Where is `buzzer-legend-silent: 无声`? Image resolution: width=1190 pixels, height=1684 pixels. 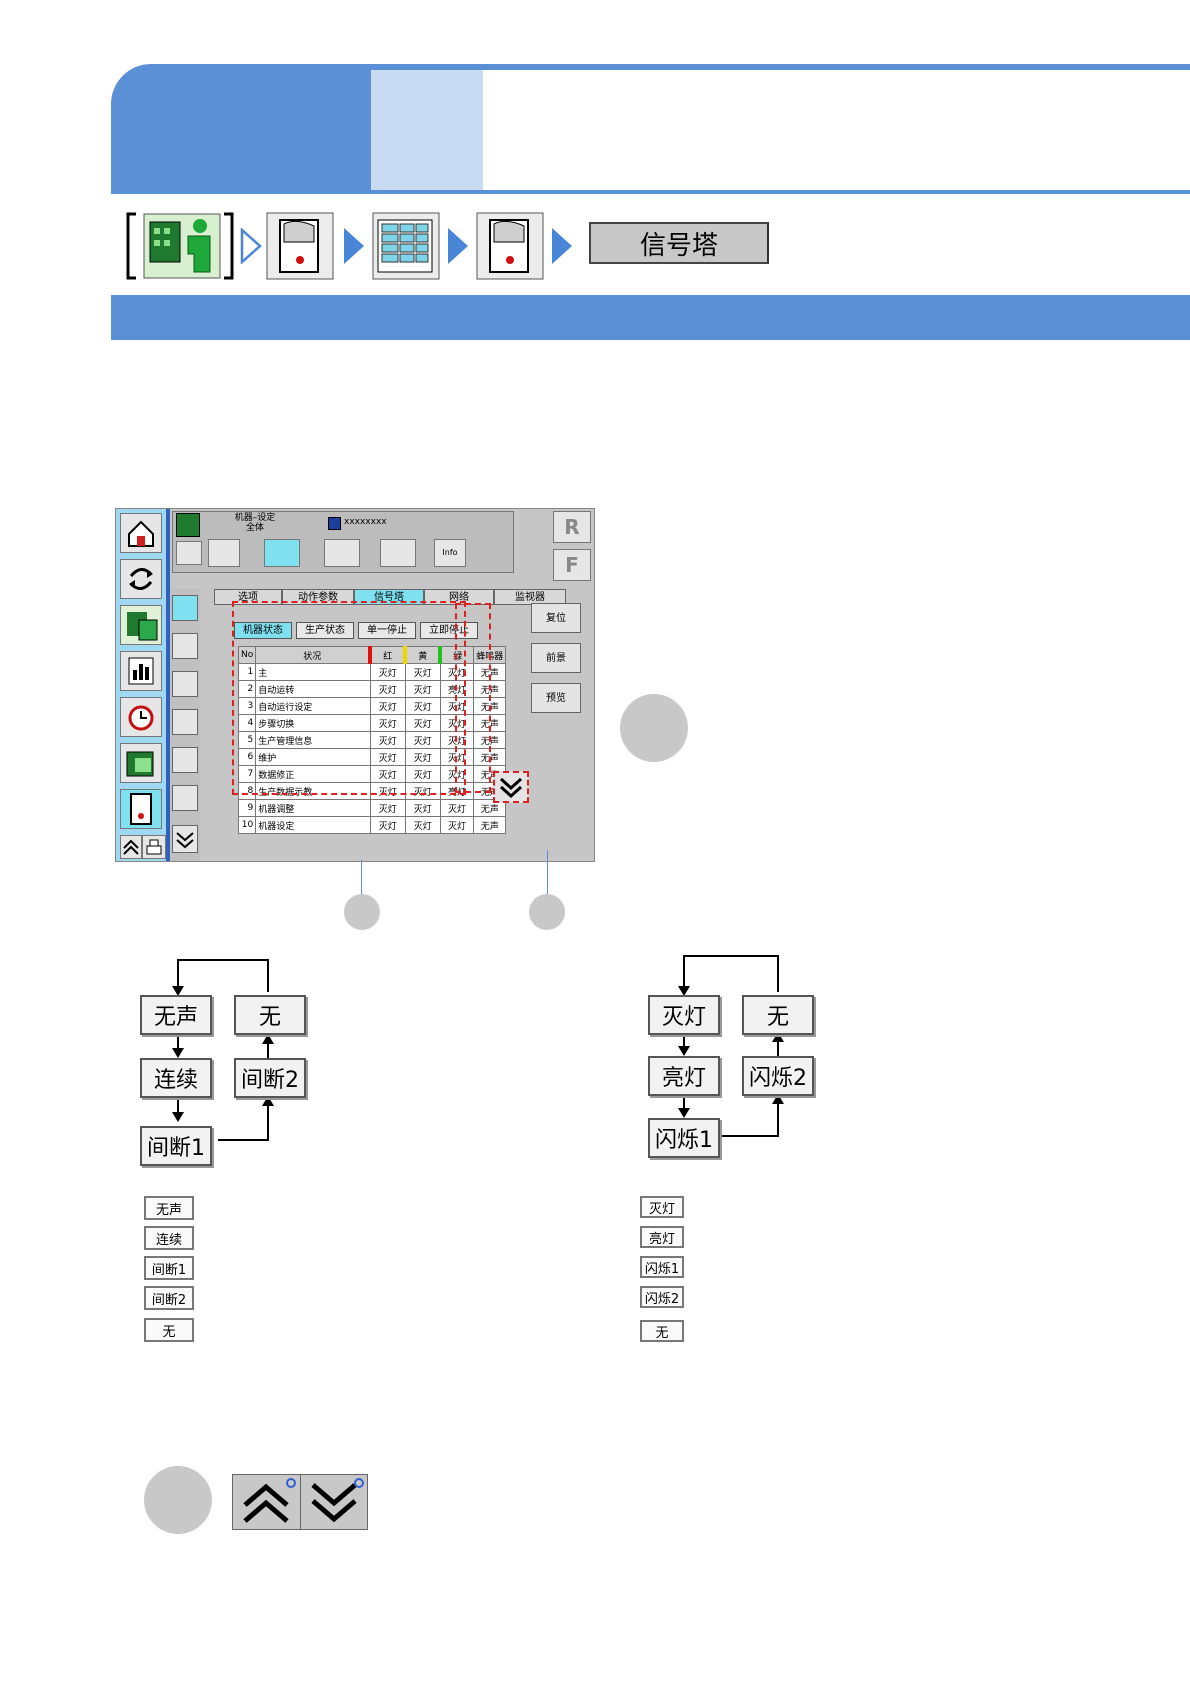
buzzer-legend-silent: 无声 is located at coordinates (169, 1208).